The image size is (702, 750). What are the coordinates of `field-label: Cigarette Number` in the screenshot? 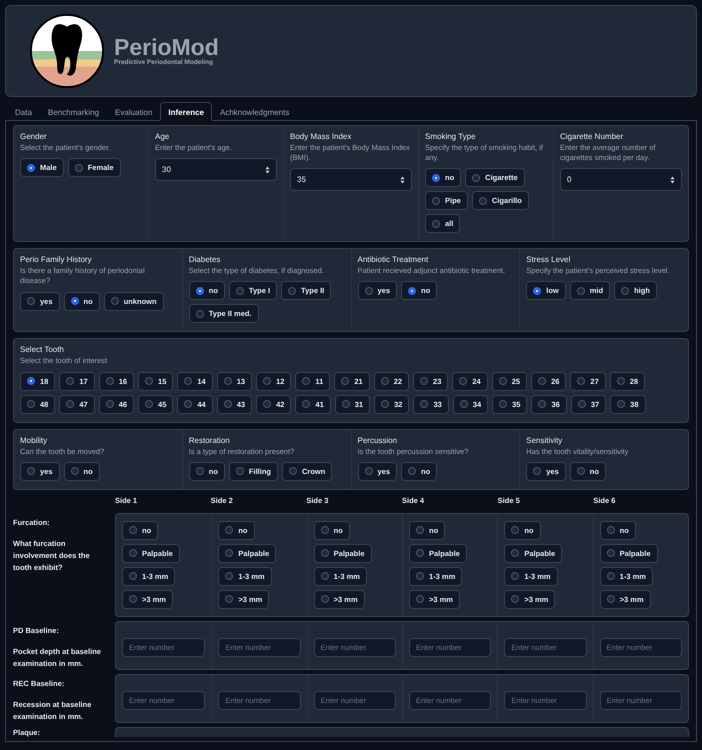 It's located at (592, 136).